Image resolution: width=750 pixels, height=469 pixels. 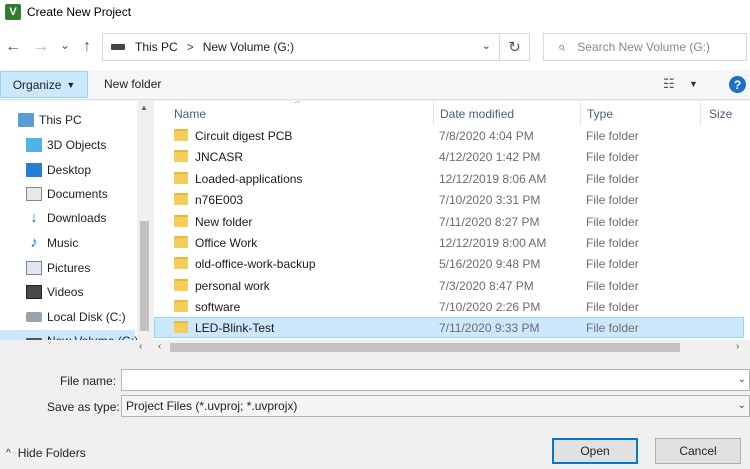 I want to click on sidebar-item-label: Local Disk (C:), so click(x=86, y=317).